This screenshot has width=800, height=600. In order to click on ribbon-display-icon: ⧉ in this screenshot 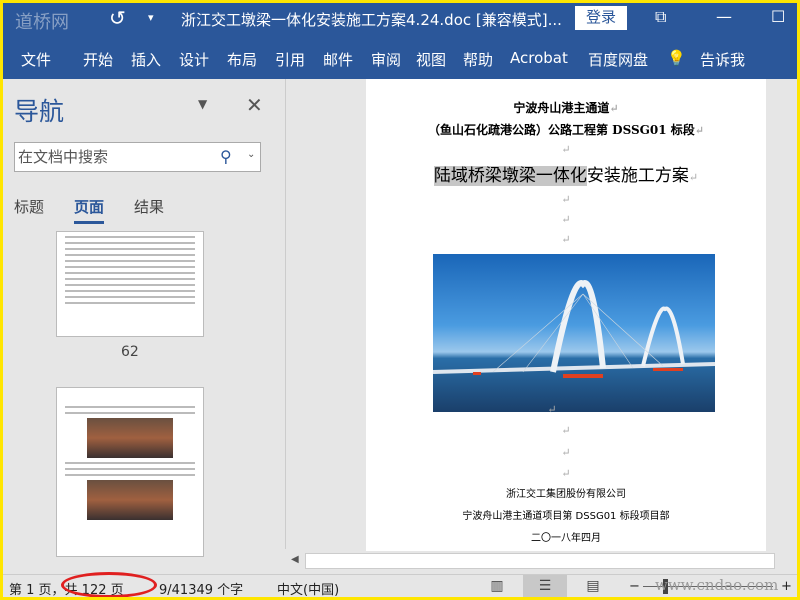, I will do `click(660, 17)`.